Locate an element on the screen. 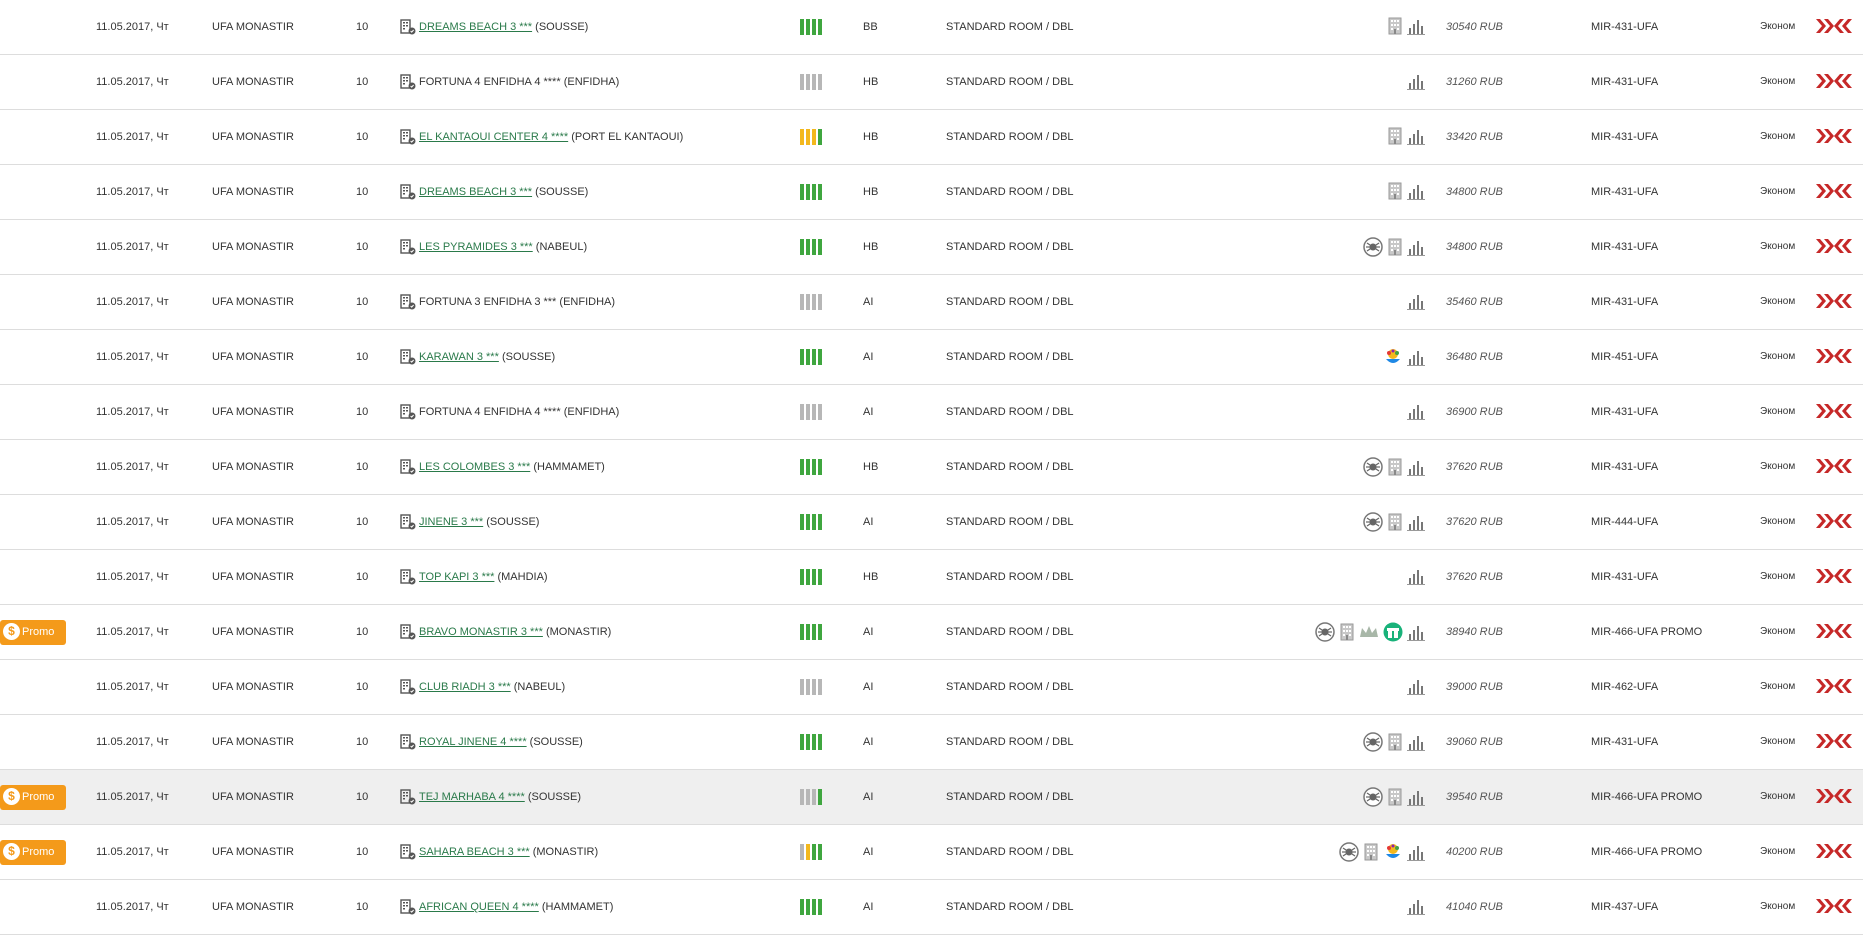  hotel-link: JINENE 3 *** is located at coordinates (451, 522).